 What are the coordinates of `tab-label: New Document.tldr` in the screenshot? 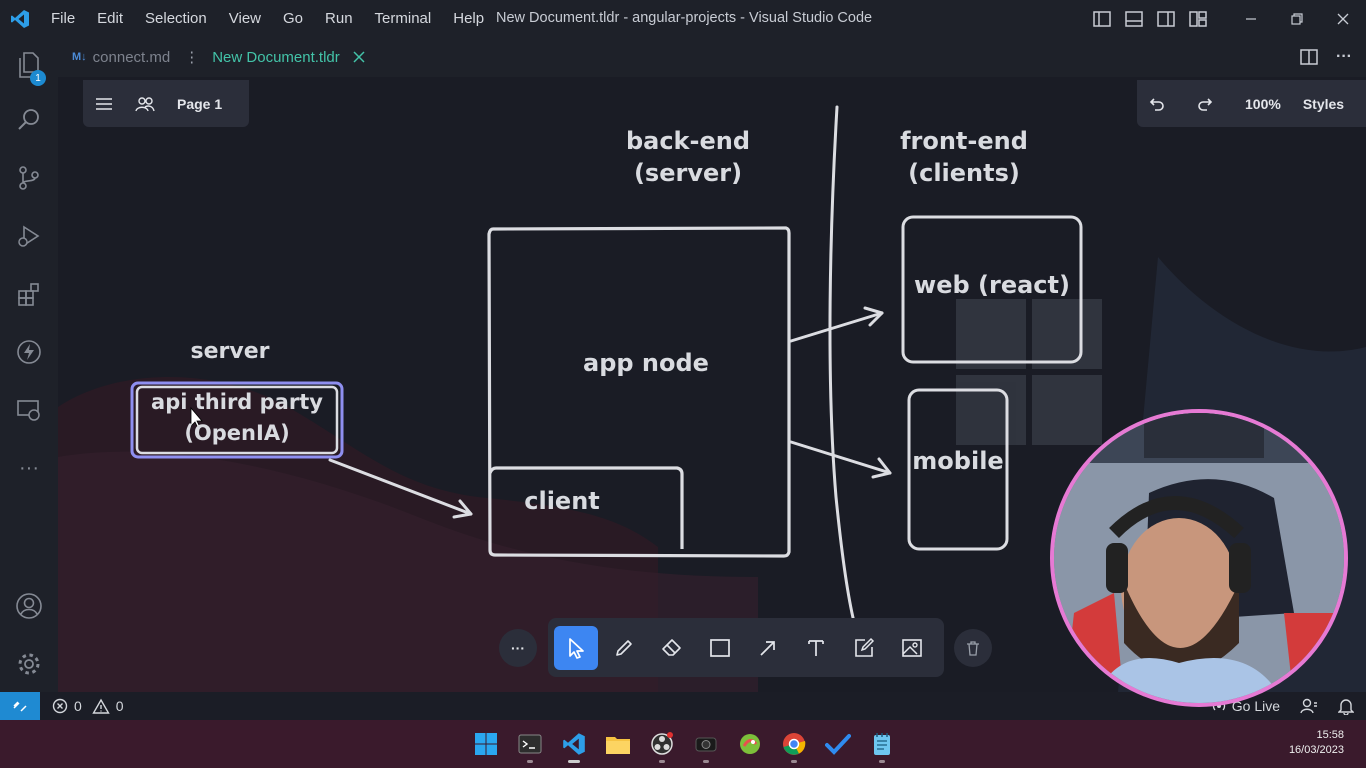 It's located at (276, 57).